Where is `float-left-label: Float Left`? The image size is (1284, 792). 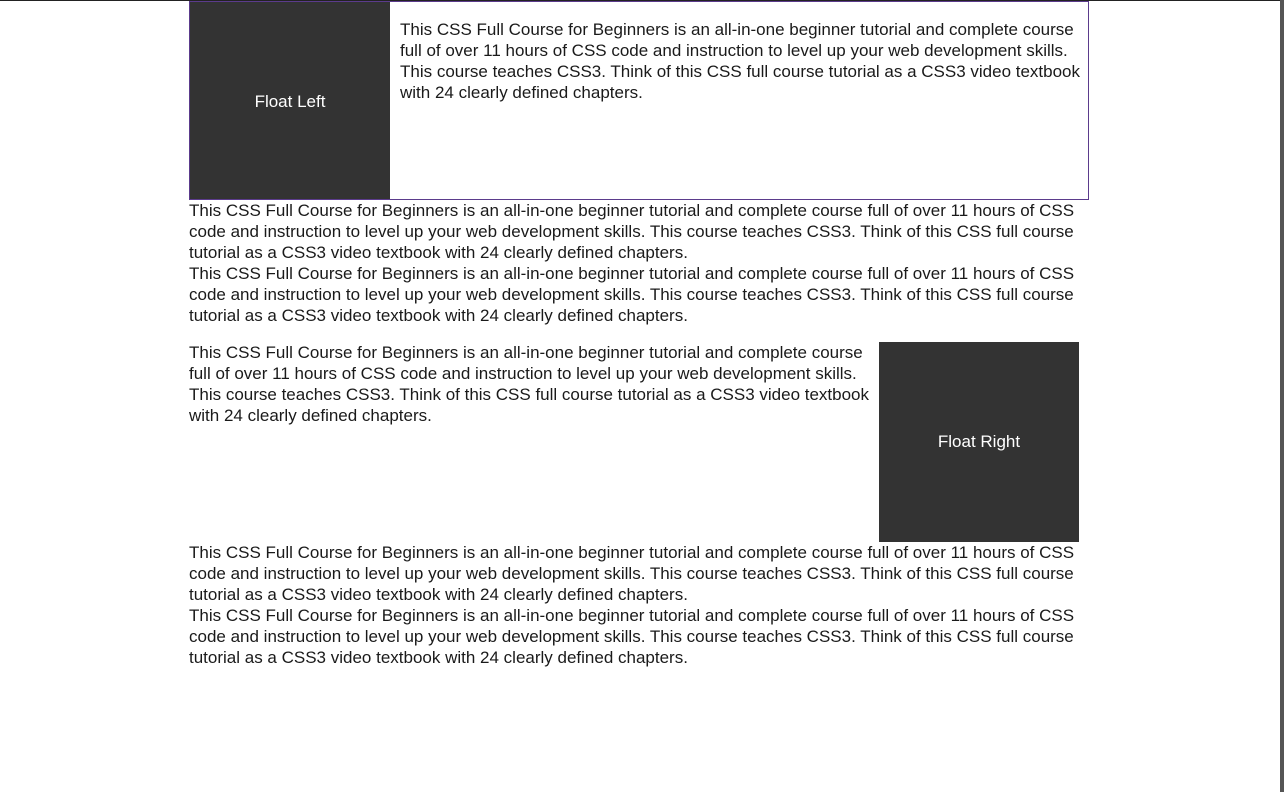
float-left-label: Float Left is located at coordinates (290, 101).